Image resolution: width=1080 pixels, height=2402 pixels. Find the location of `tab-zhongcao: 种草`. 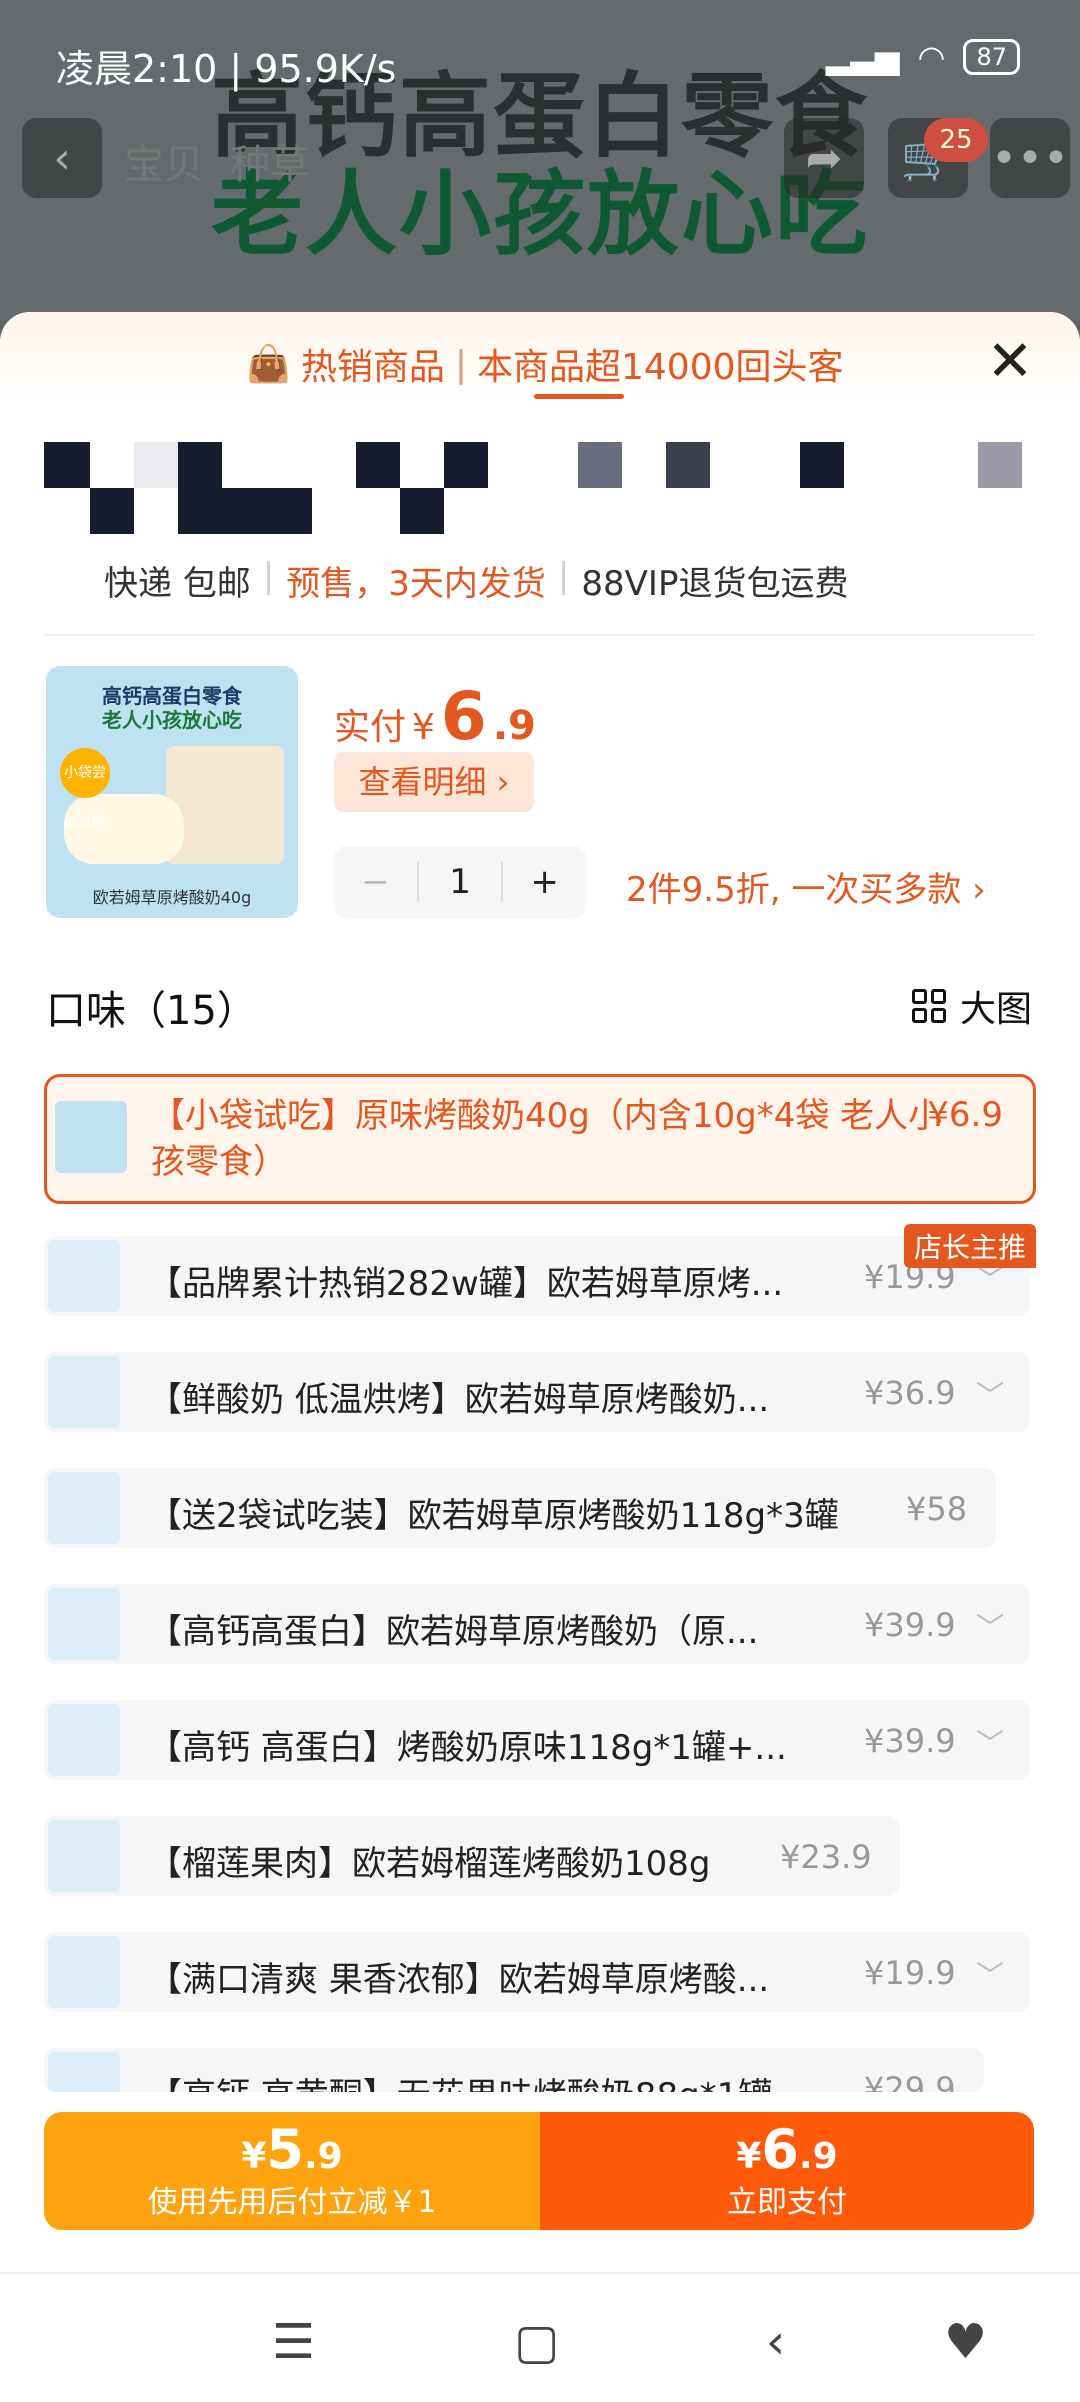

tab-zhongcao: 种草 is located at coordinates (270, 161).